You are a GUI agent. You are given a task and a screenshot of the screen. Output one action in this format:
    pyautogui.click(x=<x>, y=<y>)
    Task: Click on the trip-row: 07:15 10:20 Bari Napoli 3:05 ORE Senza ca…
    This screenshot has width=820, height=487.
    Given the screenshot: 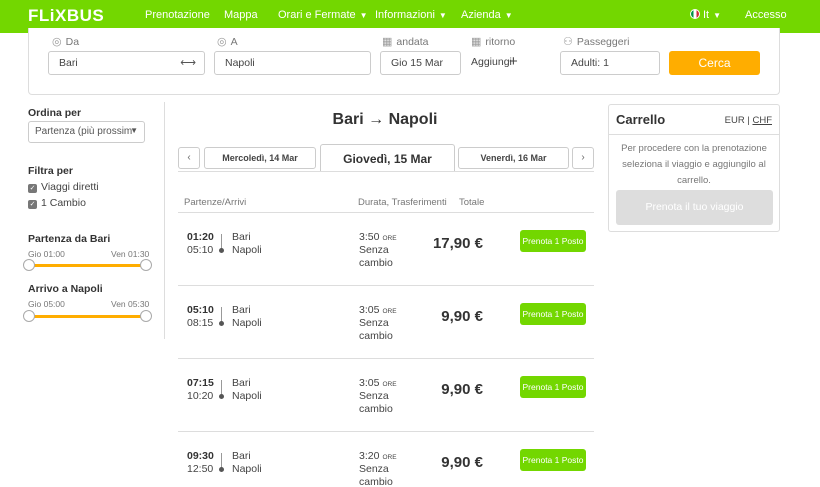 What is the action you would take?
    pyautogui.click(x=386, y=394)
    